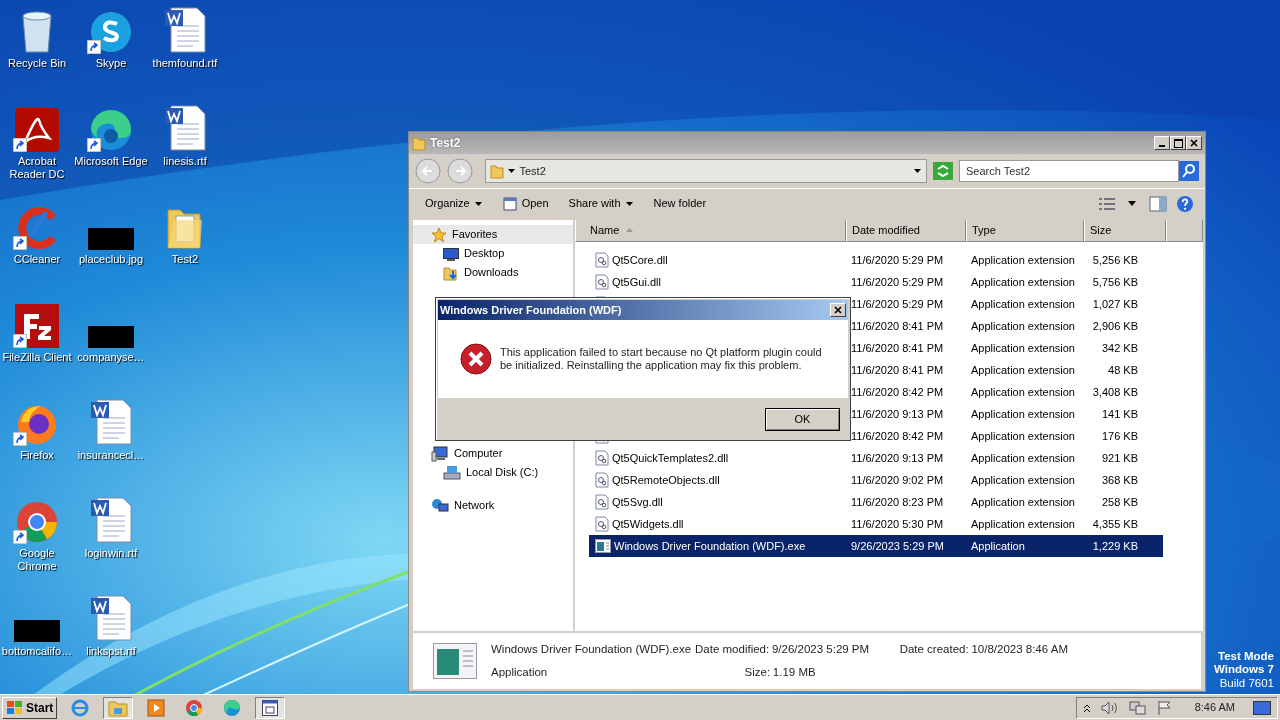 Image resolution: width=1280 pixels, height=720 pixels. What do you see at coordinates (661, 359) in the screenshot?
I see `error-message: This application failed to start because no Qt platform plugin could be initialized. Reinstalling the application may fix this problem.` at bounding box center [661, 359].